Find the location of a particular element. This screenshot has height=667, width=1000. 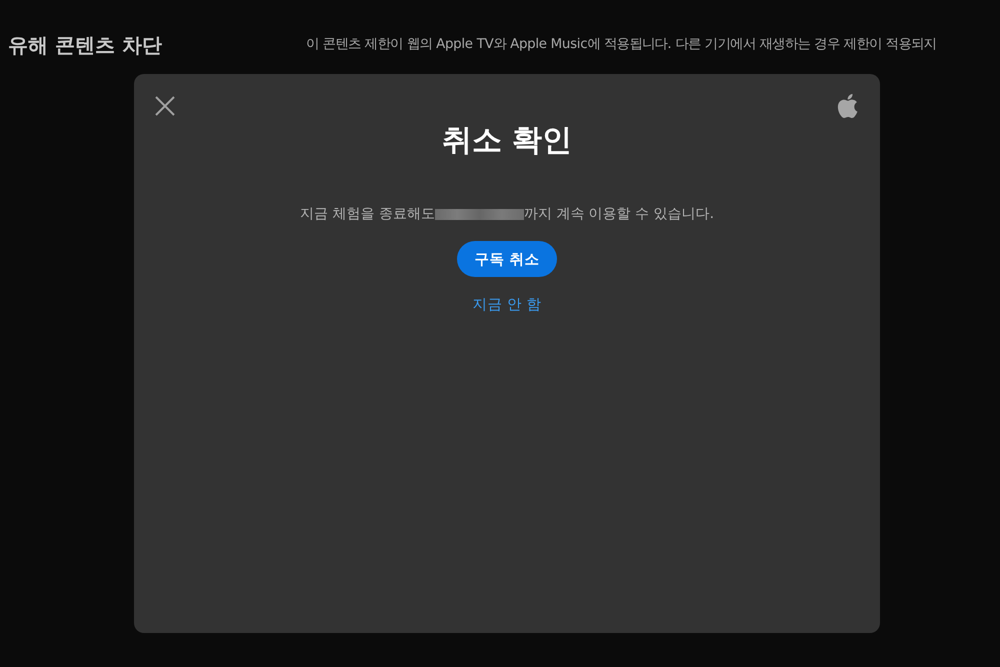

message-text: 까지 계속 이용할 수 있습니다. is located at coordinates (619, 214).